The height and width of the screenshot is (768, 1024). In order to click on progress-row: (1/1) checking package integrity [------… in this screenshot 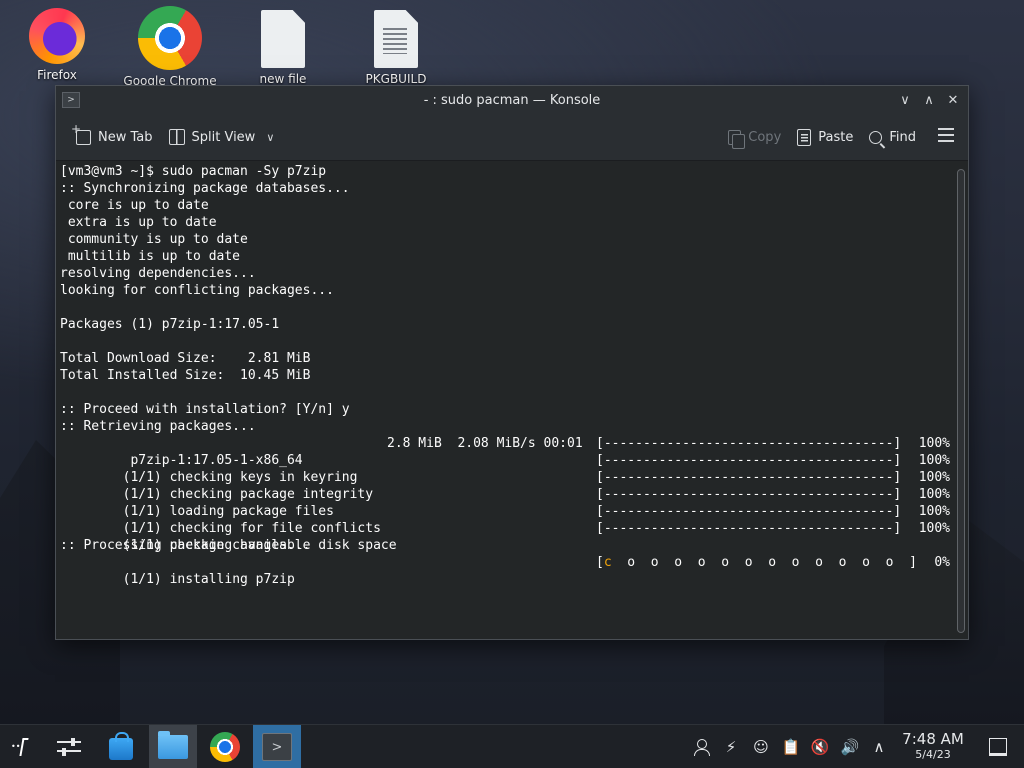, I will do `click(505, 485)`.